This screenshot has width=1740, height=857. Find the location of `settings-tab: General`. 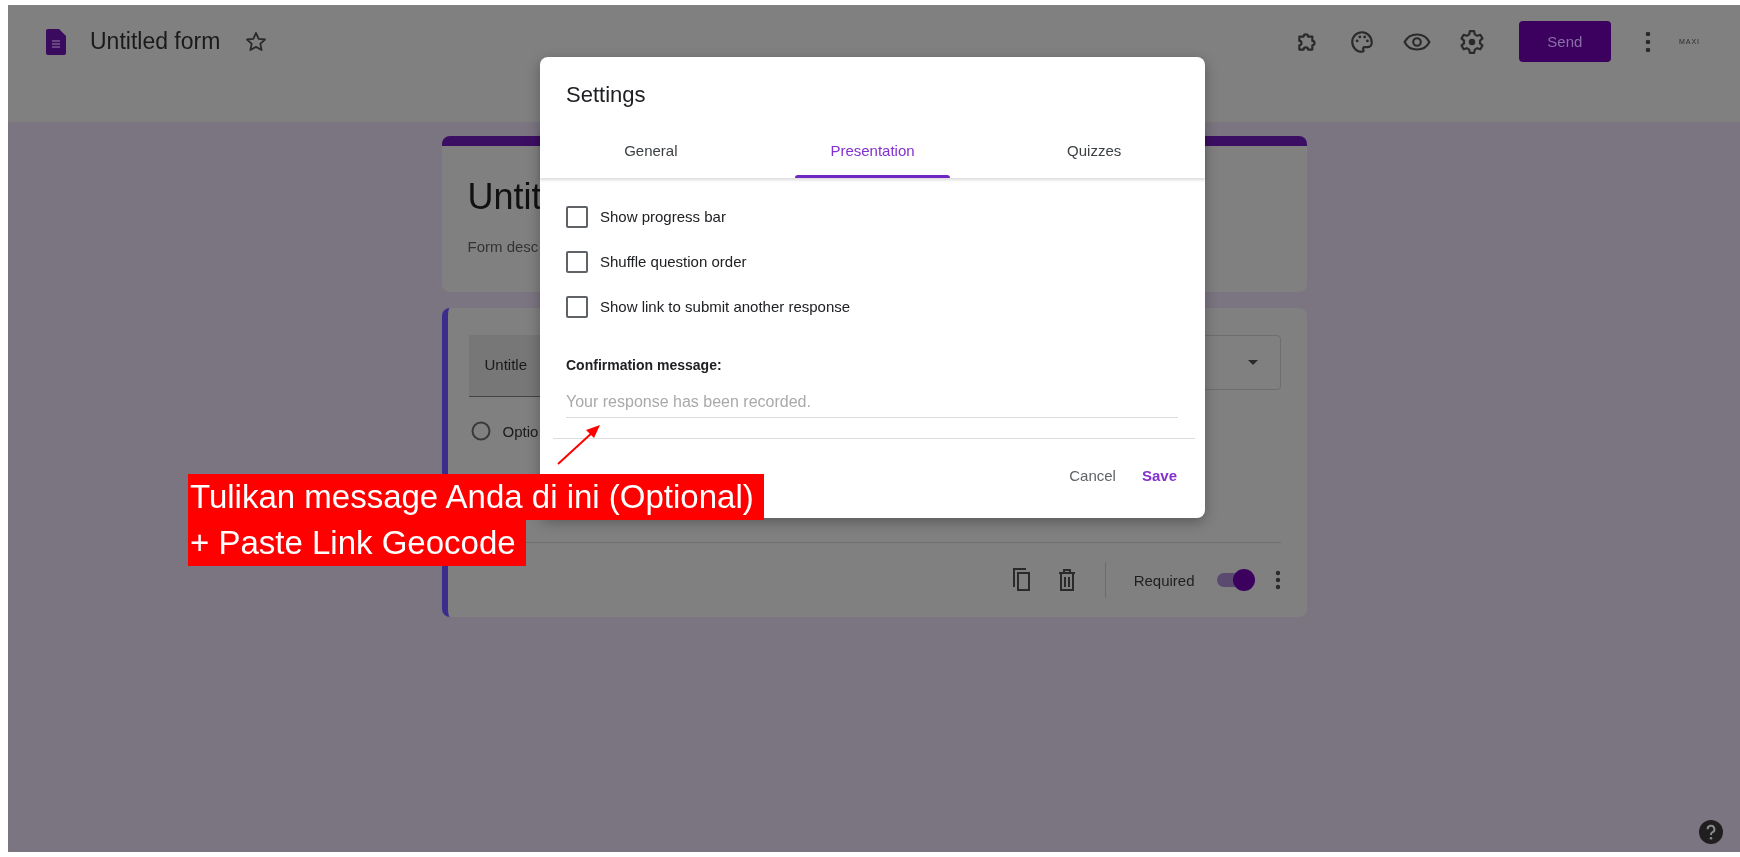

settings-tab: General is located at coordinates (651, 154).